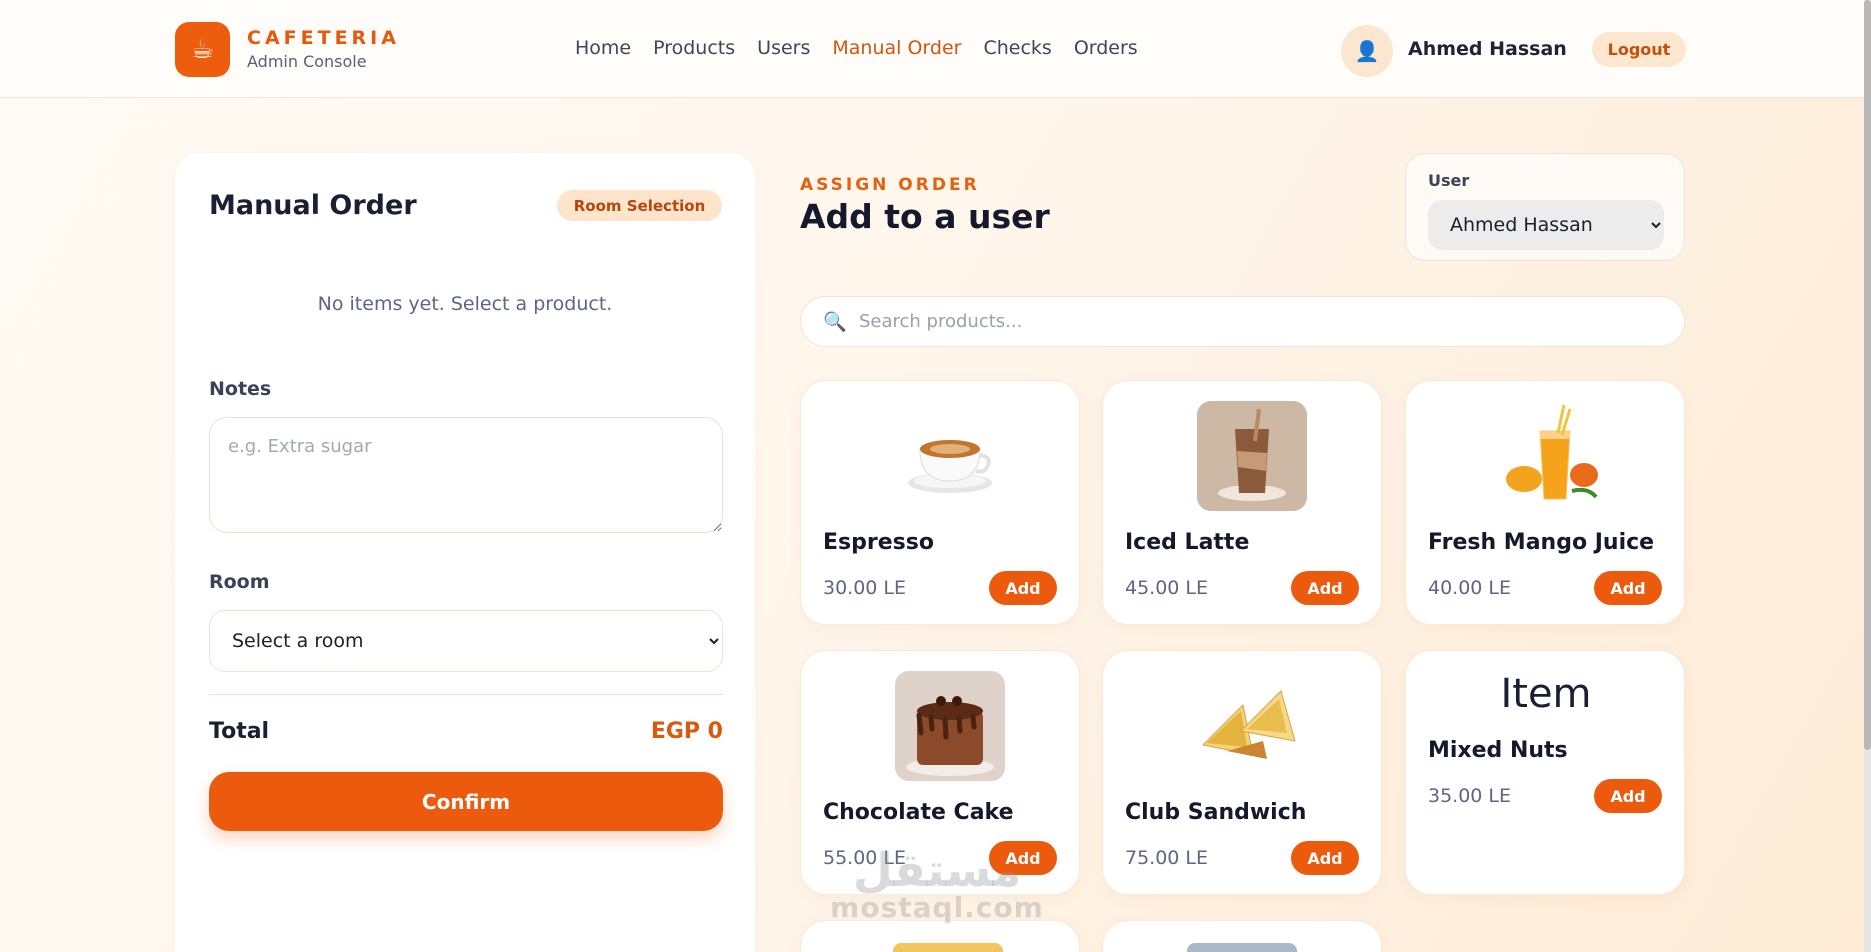 The image size is (1871, 952). What do you see at coordinates (865, 588) in the screenshot?
I see `product-price: 30.00 LE` at bounding box center [865, 588].